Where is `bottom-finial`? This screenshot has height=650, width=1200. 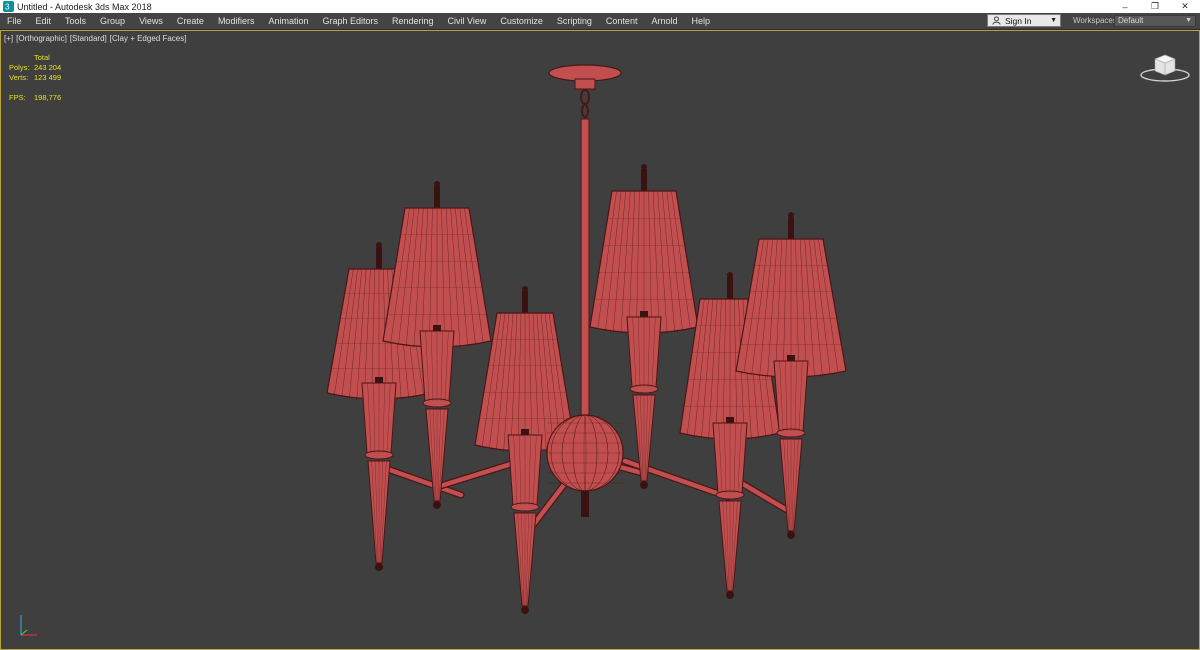 bottom-finial is located at coordinates (585, 504).